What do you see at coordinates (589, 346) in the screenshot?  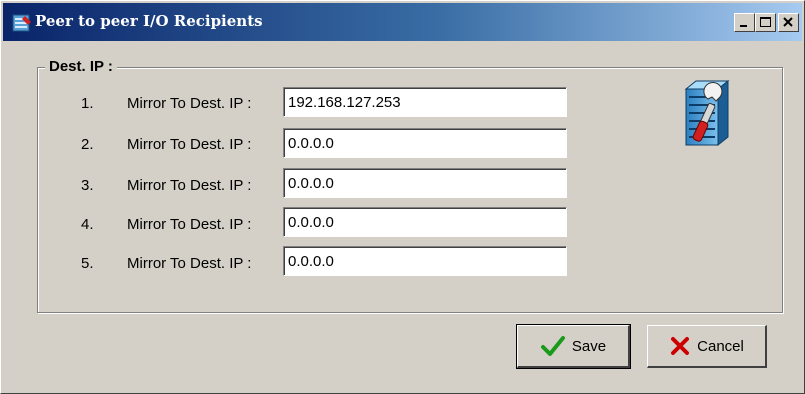 I see `save-button-label: Save` at bounding box center [589, 346].